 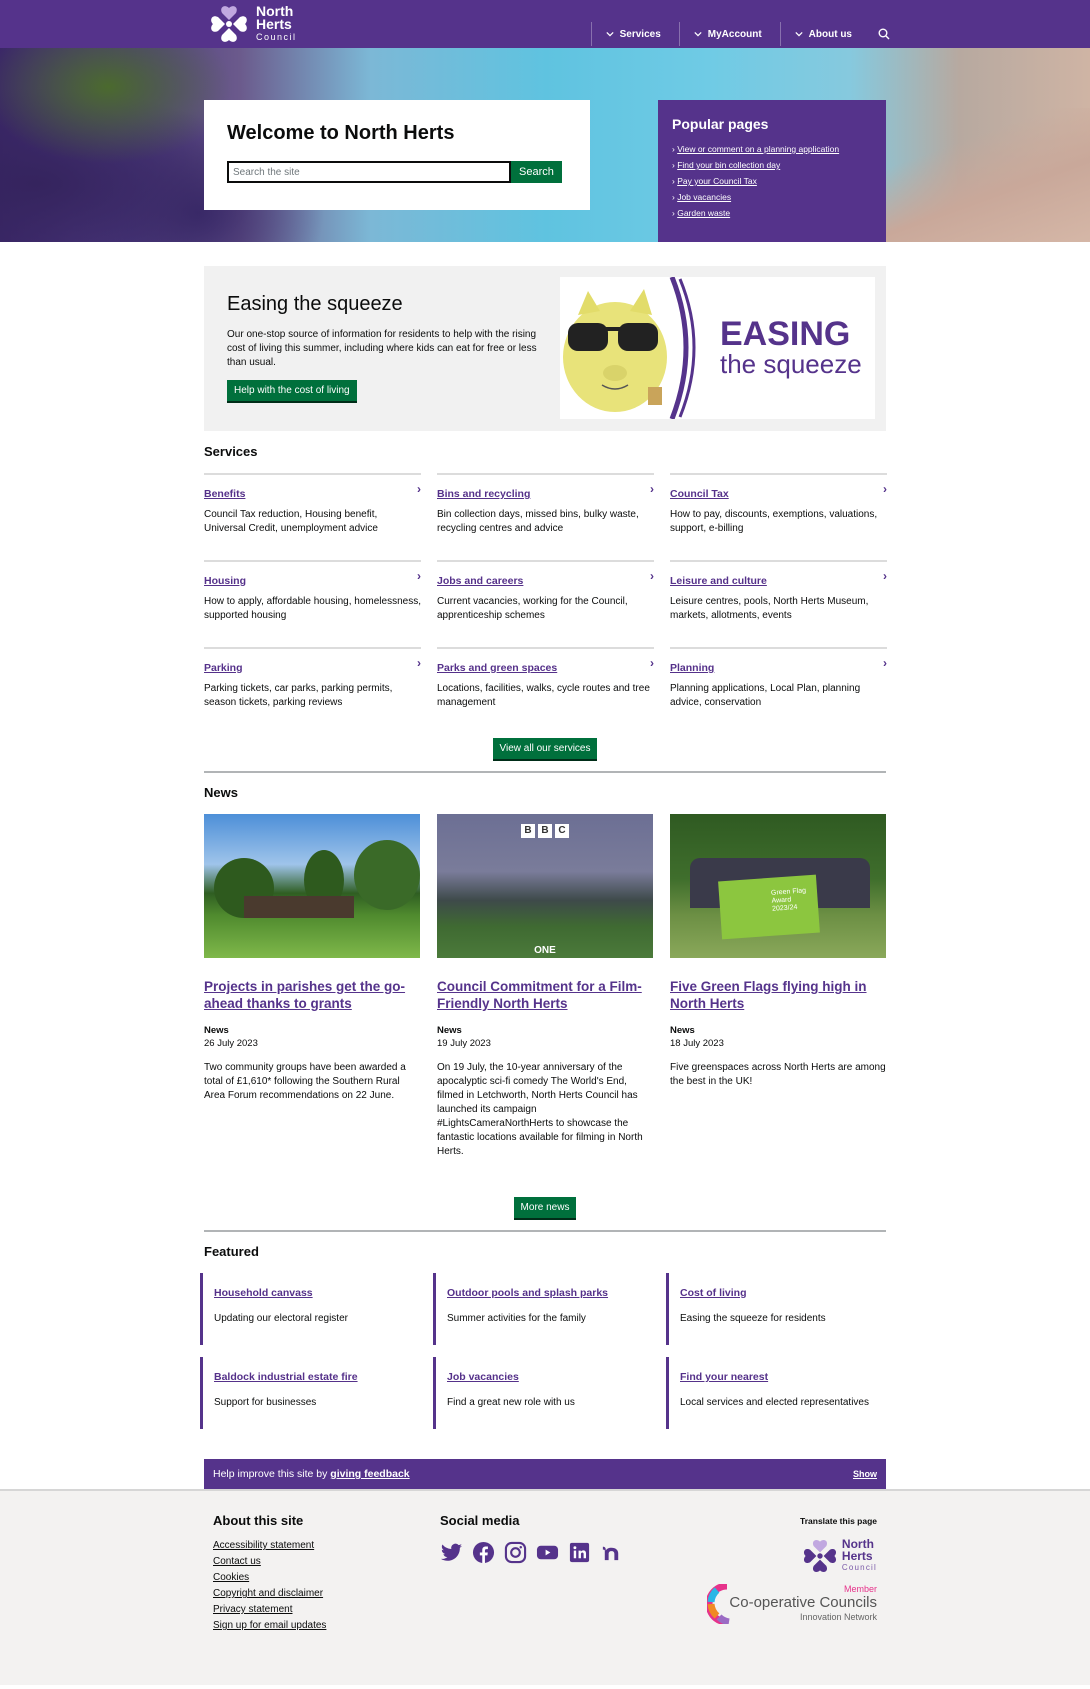 I want to click on footer-about-title: About this site, so click(x=258, y=1520).